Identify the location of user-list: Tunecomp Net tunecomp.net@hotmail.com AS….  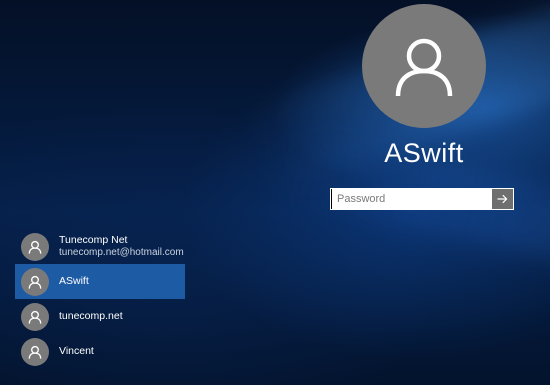
(100, 299).